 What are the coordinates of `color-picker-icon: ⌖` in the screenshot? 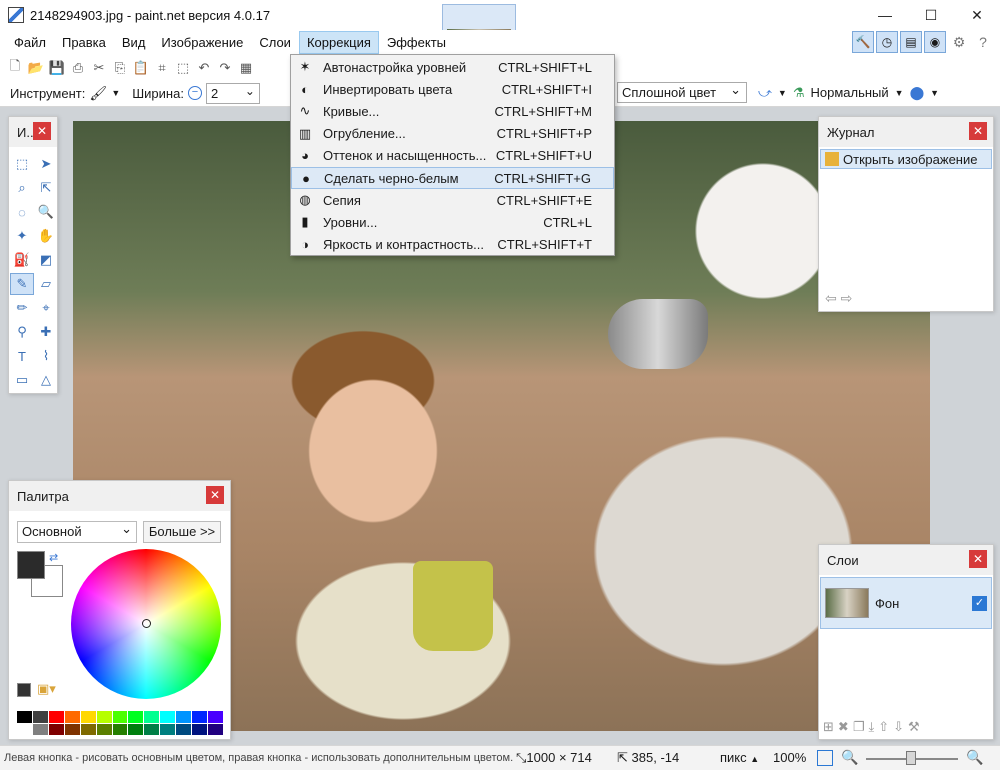 It's located at (46, 308).